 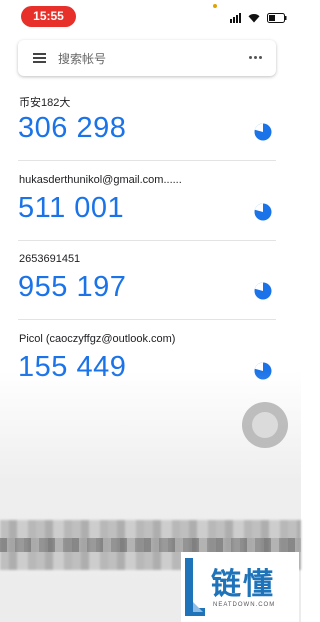 I want to click on watermark: 链懂 NEATDOWN.COM, so click(x=240, y=587).